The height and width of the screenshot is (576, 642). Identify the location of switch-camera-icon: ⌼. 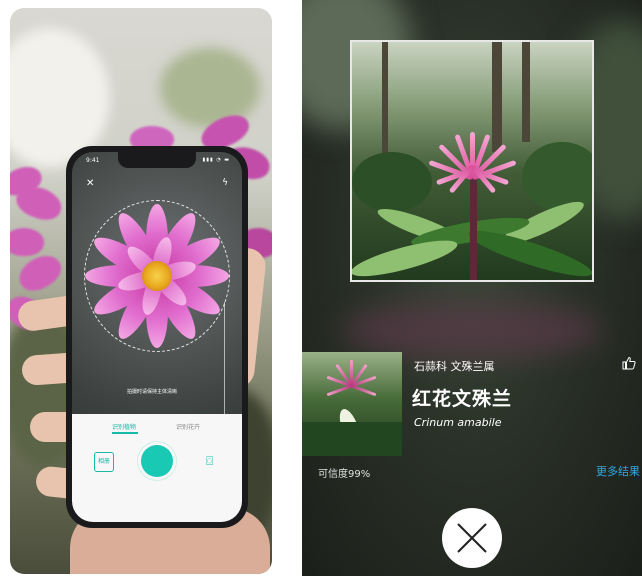
(209, 461).